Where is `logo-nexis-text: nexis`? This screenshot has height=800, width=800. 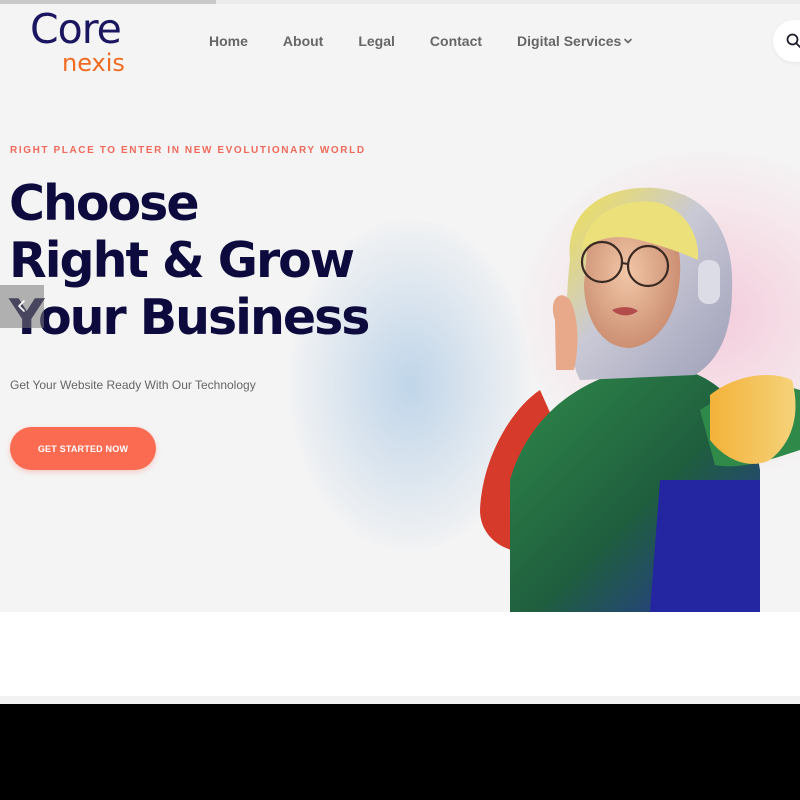
logo-nexis-text: nexis is located at coordinates (93, 63).